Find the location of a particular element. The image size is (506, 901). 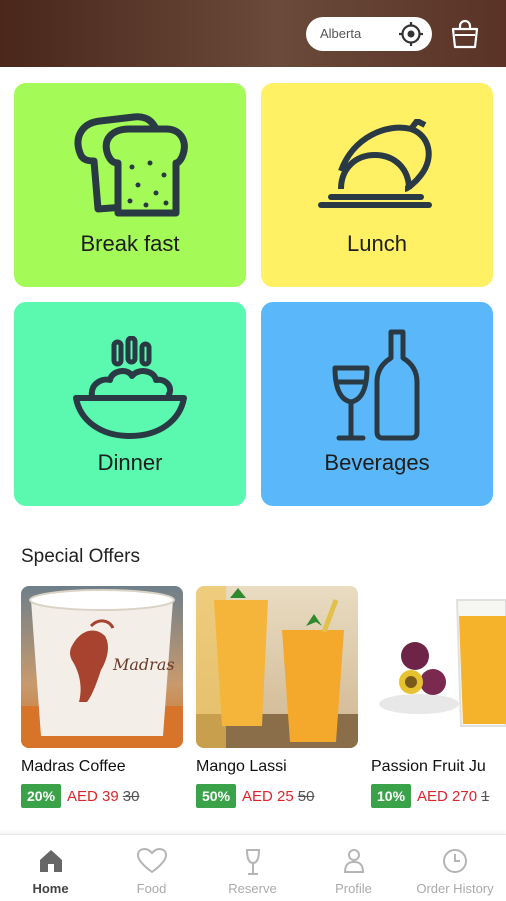

offer-price-row: 20% AED 39 30 is located at coordinates (80, 796).